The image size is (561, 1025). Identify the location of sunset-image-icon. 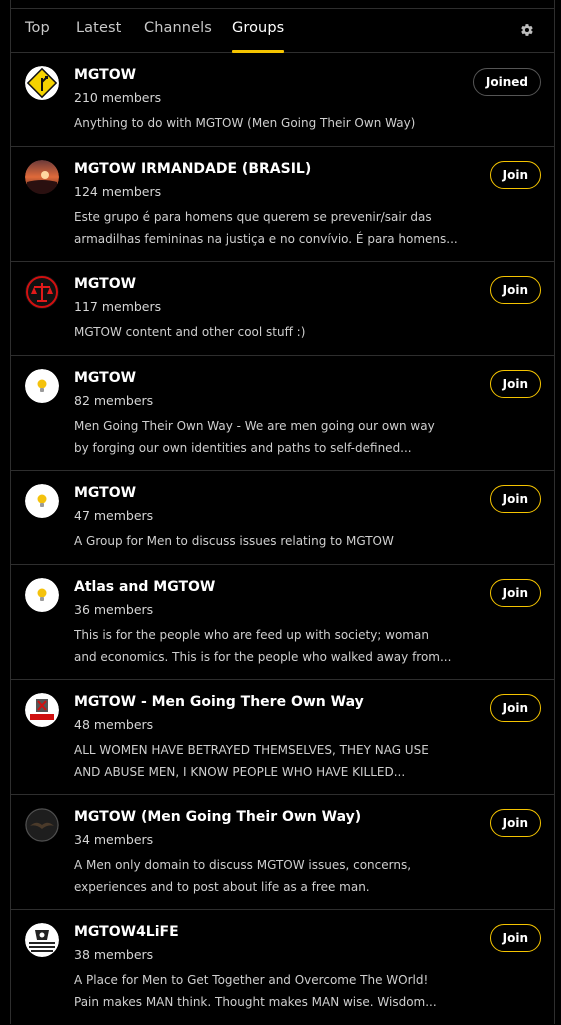
(42, 177).